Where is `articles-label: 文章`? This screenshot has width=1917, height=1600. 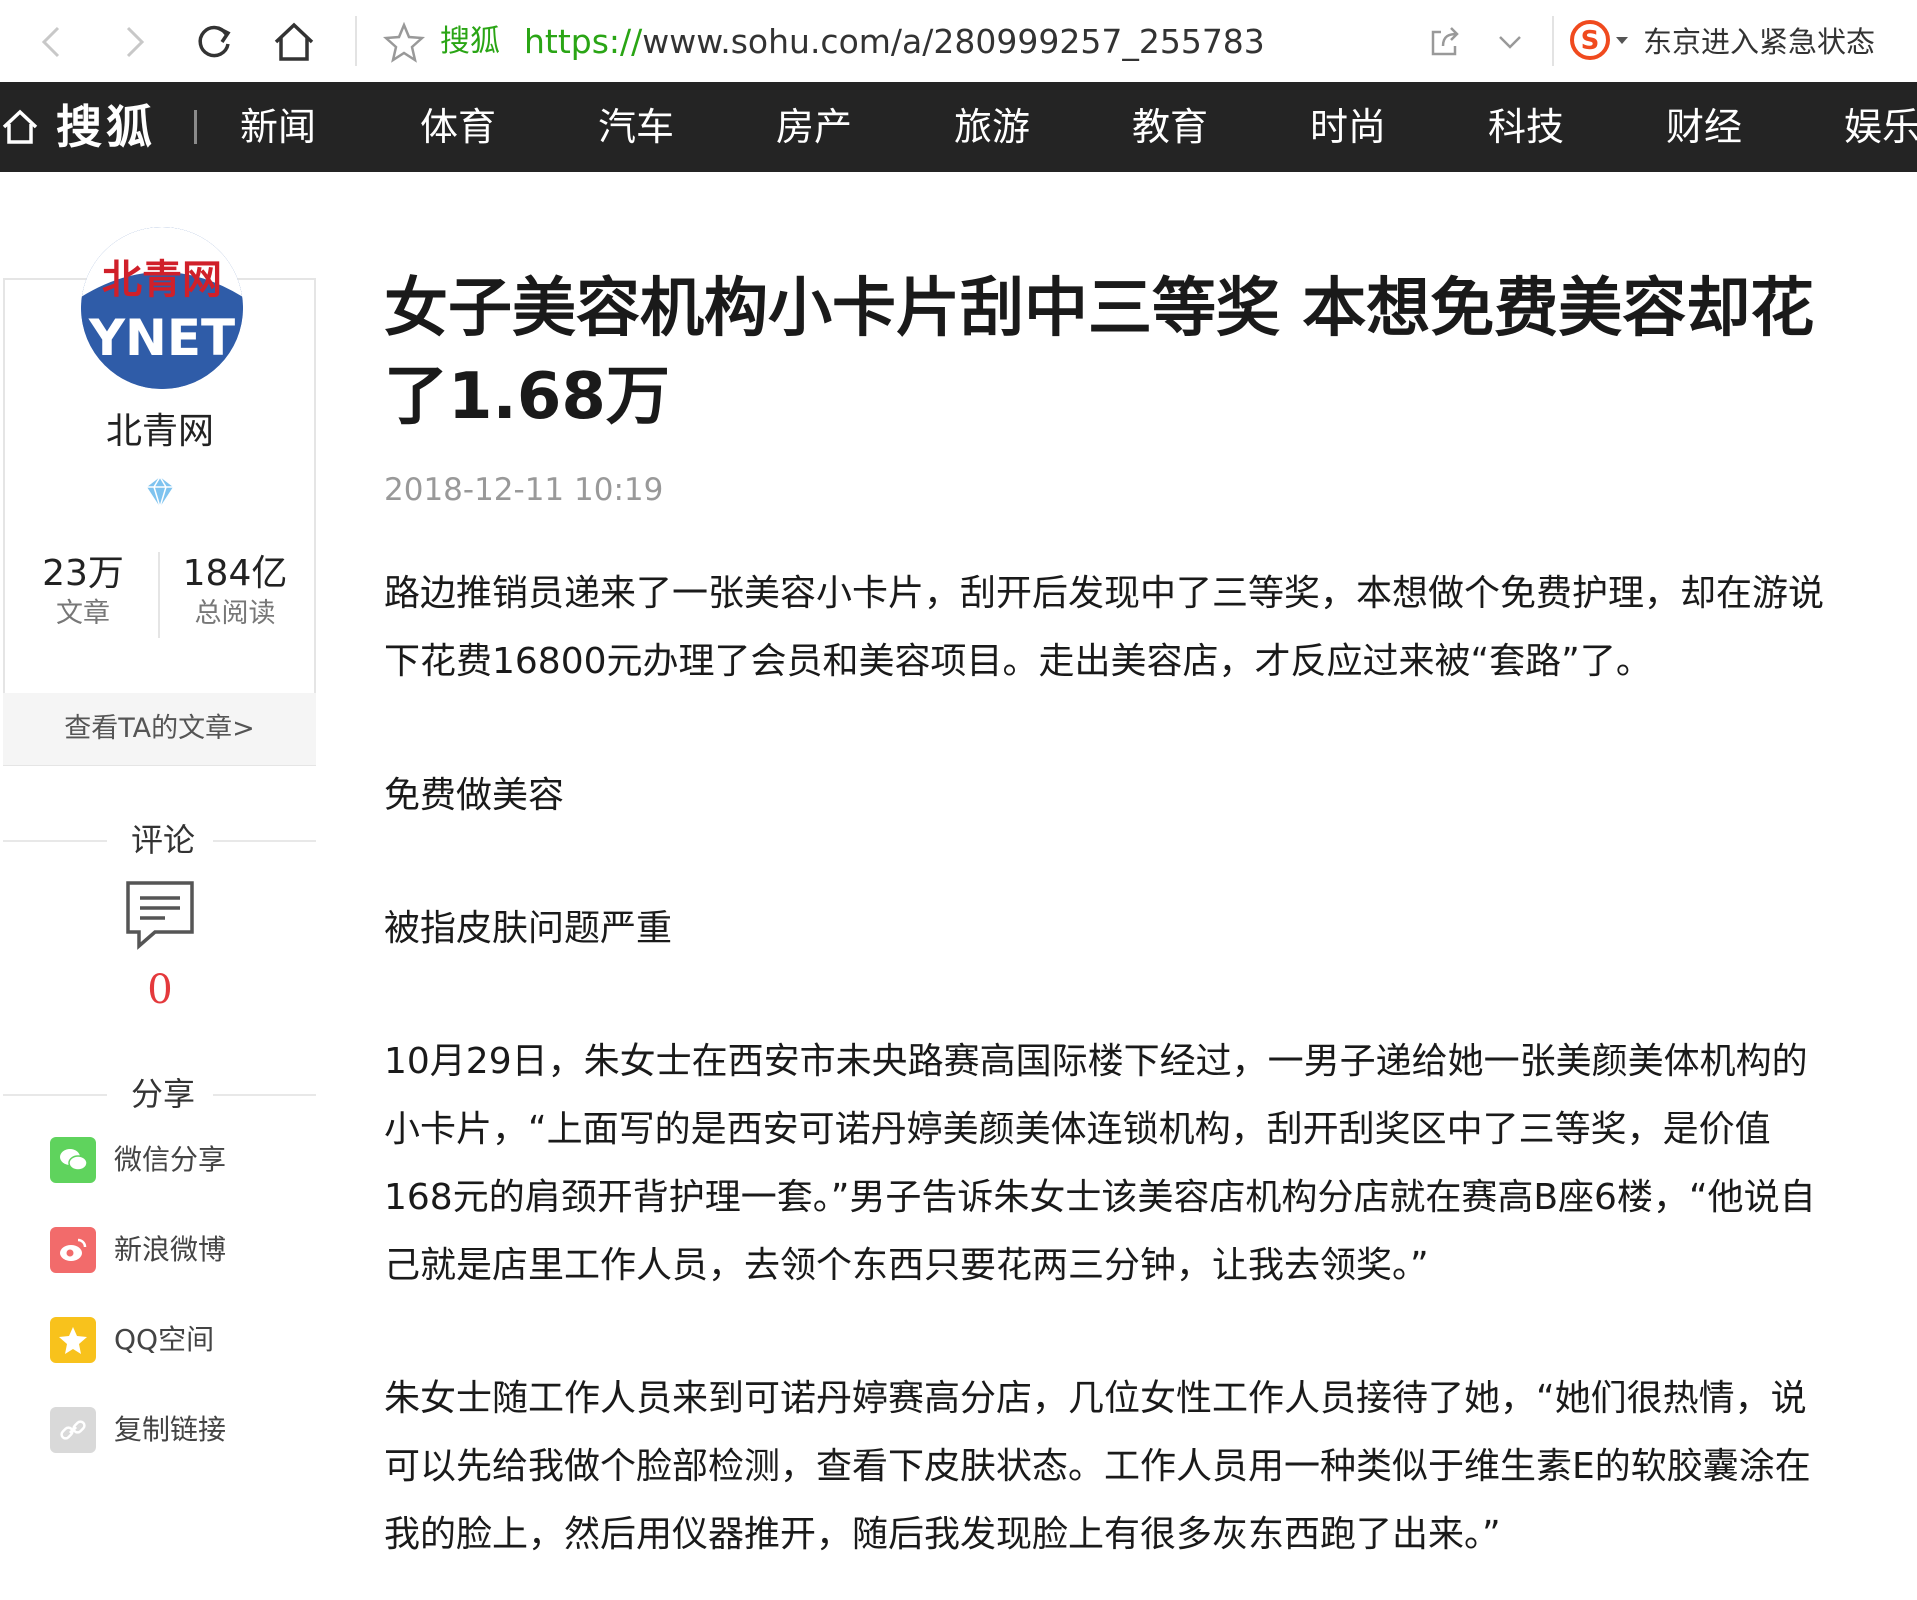
articles-label: 文章 is located at coordinates (83, 613).